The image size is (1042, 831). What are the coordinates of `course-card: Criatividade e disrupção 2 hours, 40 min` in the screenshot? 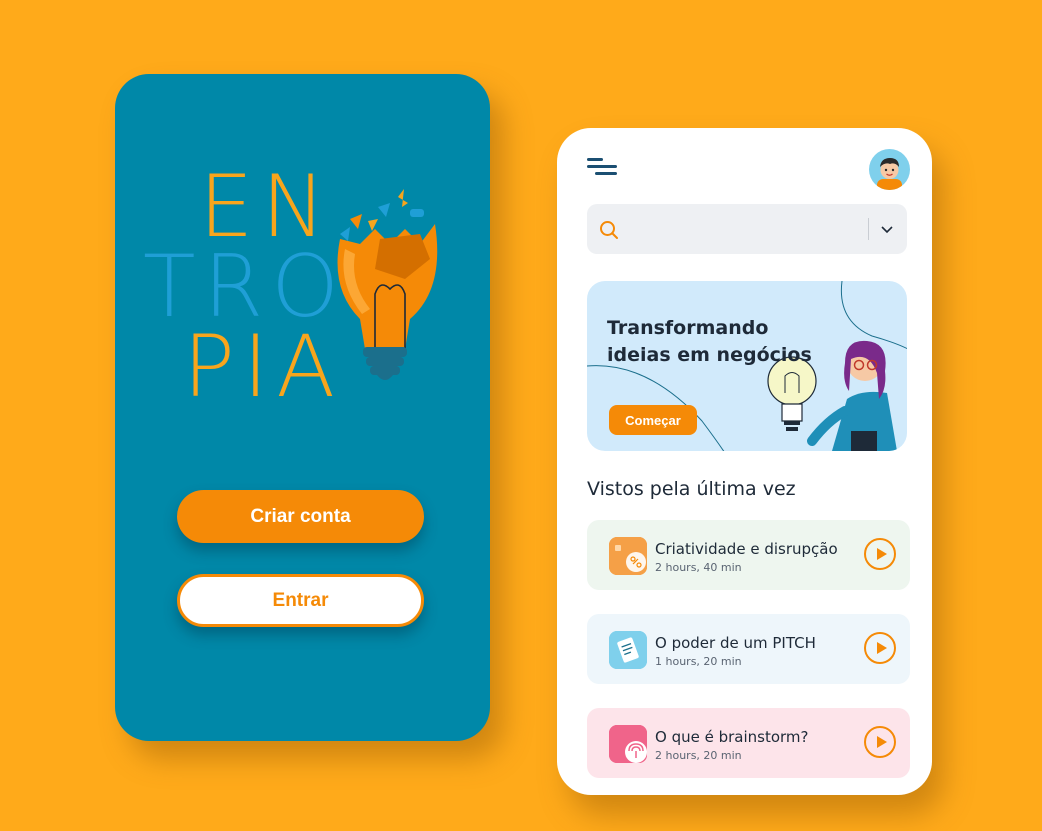 It's located at (748, 555).